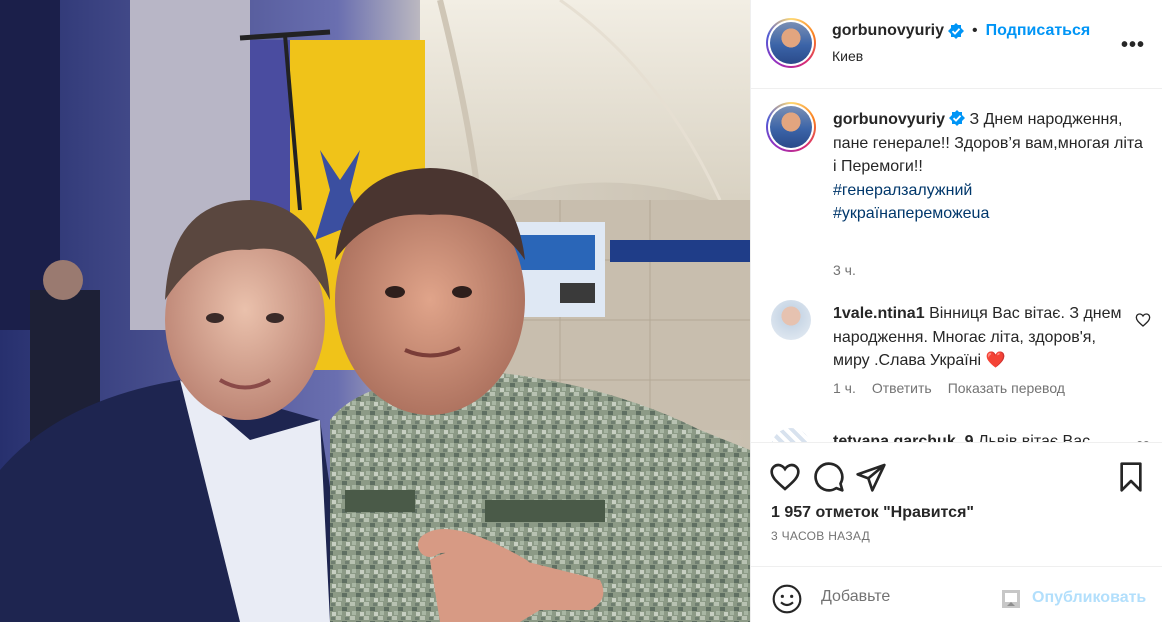 The height and width of the screenshot is (622, 1162). I want to click on like-comment-heart-icon, so click(1143, 320).